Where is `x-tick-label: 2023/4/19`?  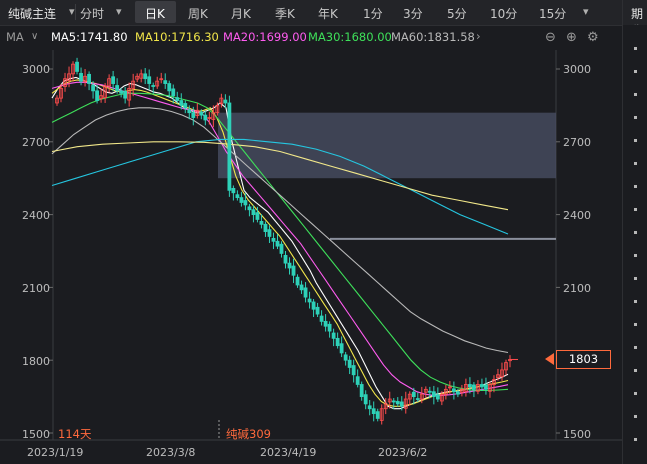
x-tick-label: 2023/4/19 is located at coordinates (288, 452).